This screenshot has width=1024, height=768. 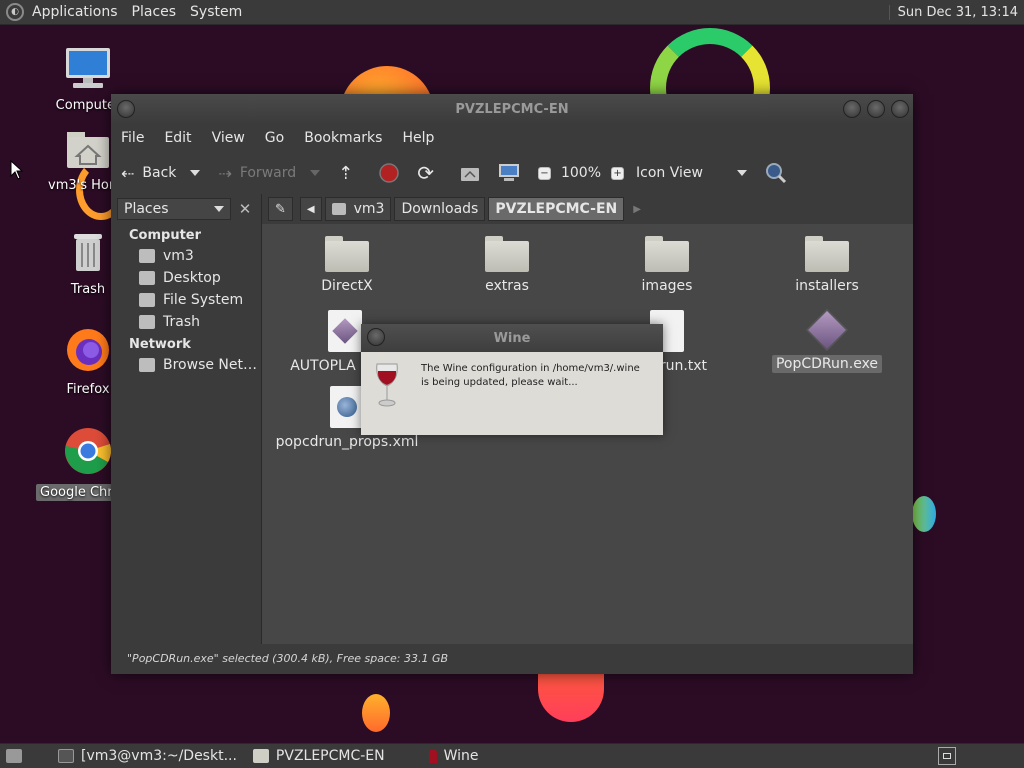 What do you see at coordinates (245, 209) in the screenshot?
I see `sidebar-close-icon: ✕` at bounding box center [245, 209].